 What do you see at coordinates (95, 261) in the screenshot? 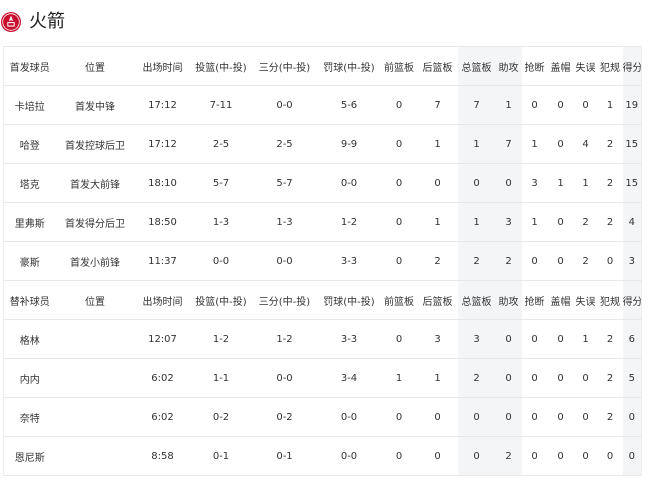
I see `stat-cell: 首发小前锋` at bounding box center [95, 261].